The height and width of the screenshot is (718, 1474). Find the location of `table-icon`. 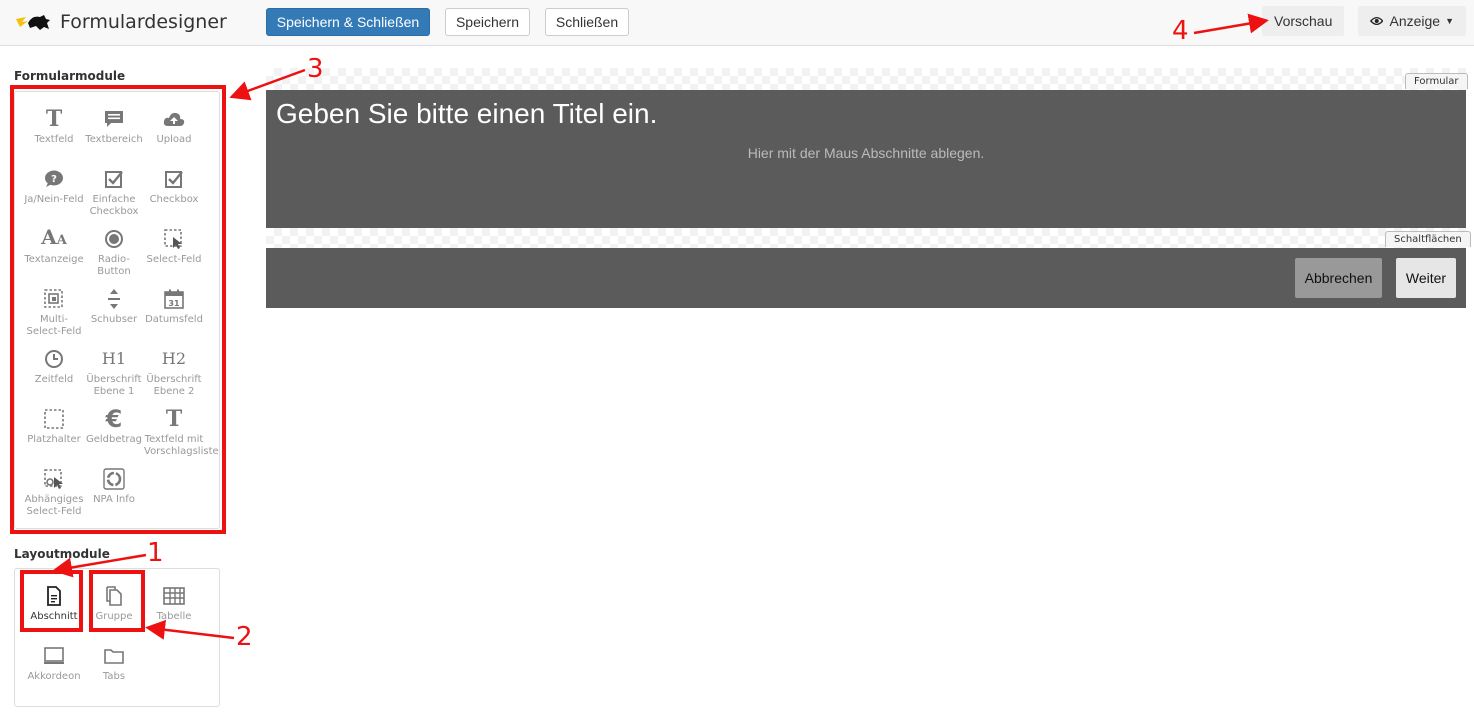

table-icon is located at coordinates (174, 596).